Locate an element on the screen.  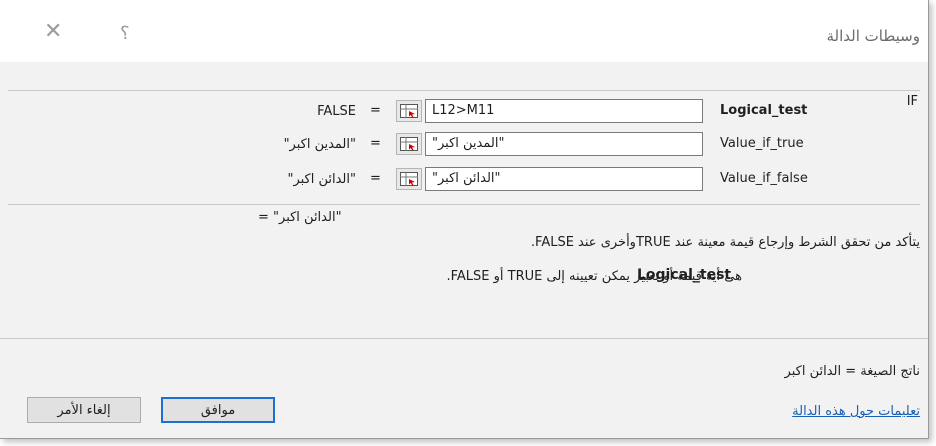
arg-label: Value_if_false is located at coordinates (764, 178).